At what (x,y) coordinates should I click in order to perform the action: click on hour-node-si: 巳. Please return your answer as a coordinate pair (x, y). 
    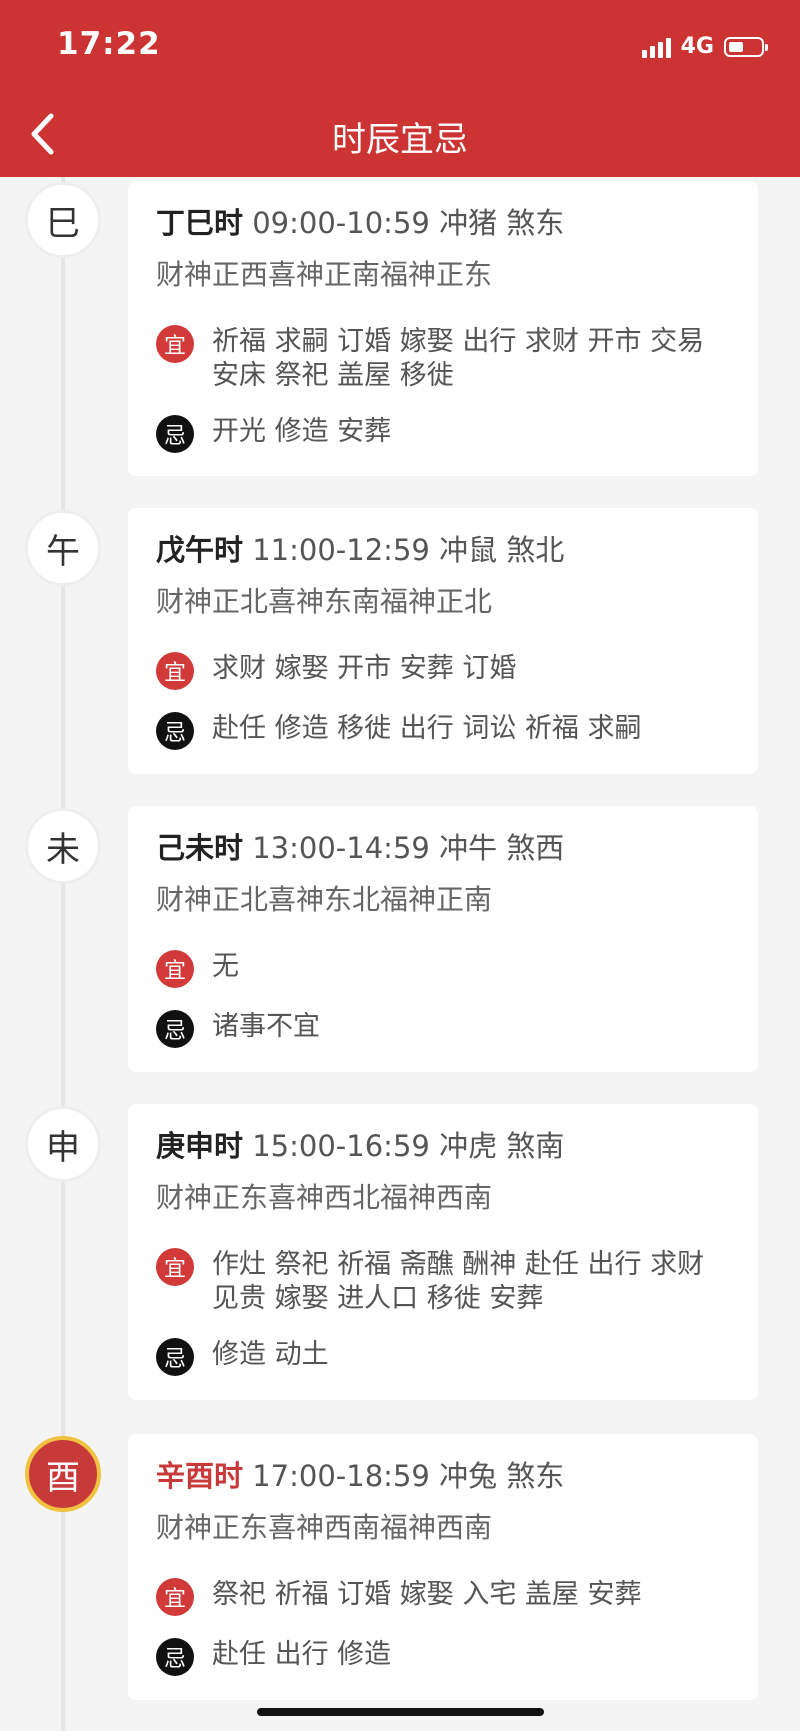
    Looking at the image, I should click on (63, 220).